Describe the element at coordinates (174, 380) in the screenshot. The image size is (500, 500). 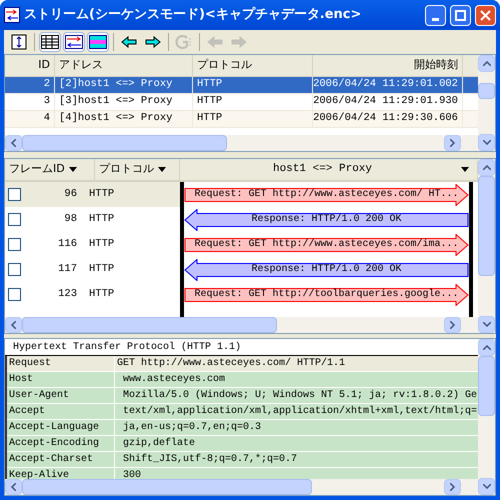
I see `field-value: www.asteceyes.com` at that location.